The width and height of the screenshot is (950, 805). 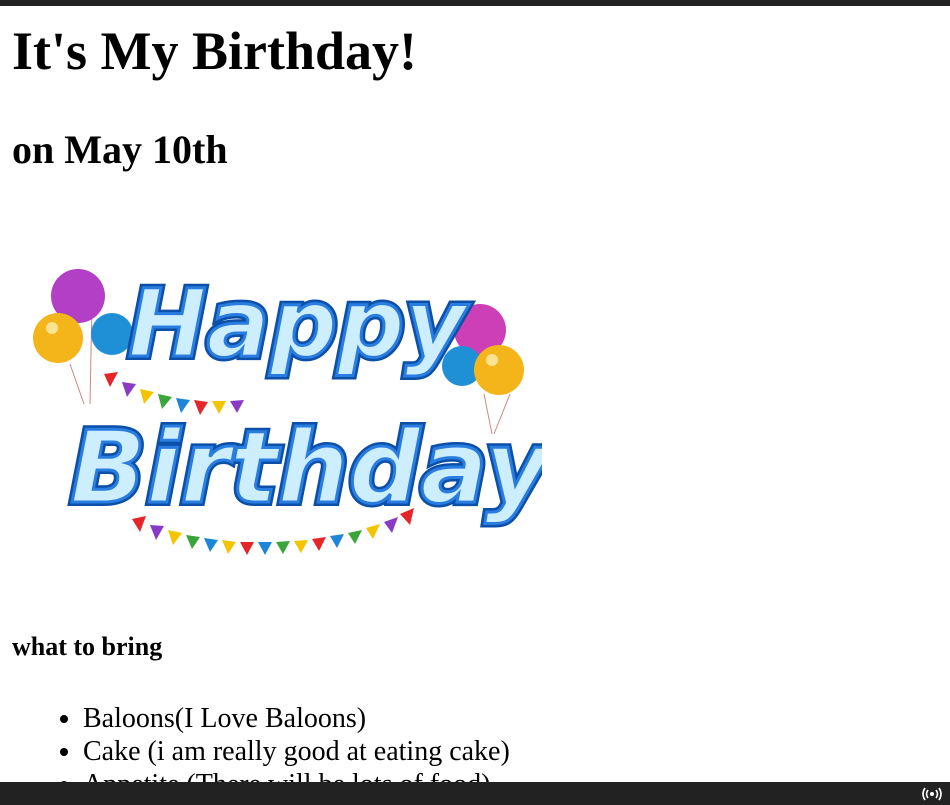 I want to click on list-item: Cake (i am really good at eating cake), so click(x=296, y=751).